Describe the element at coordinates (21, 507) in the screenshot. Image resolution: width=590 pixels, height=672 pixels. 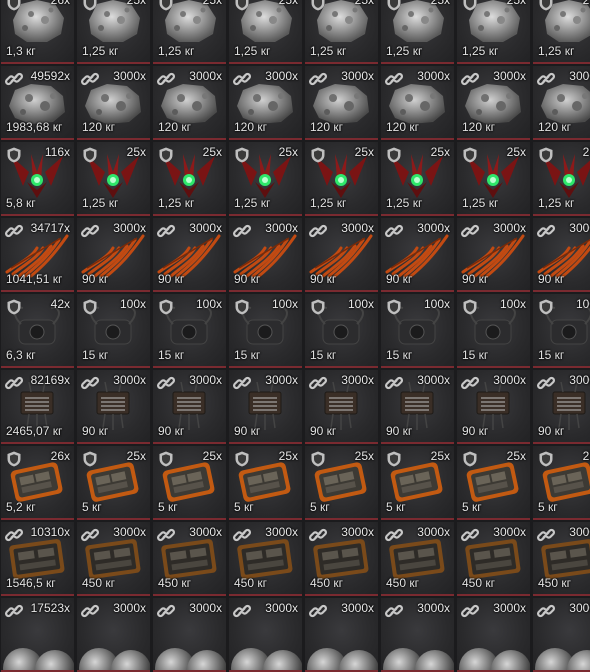
I see `item-weight: 5,2 кг` at that location.